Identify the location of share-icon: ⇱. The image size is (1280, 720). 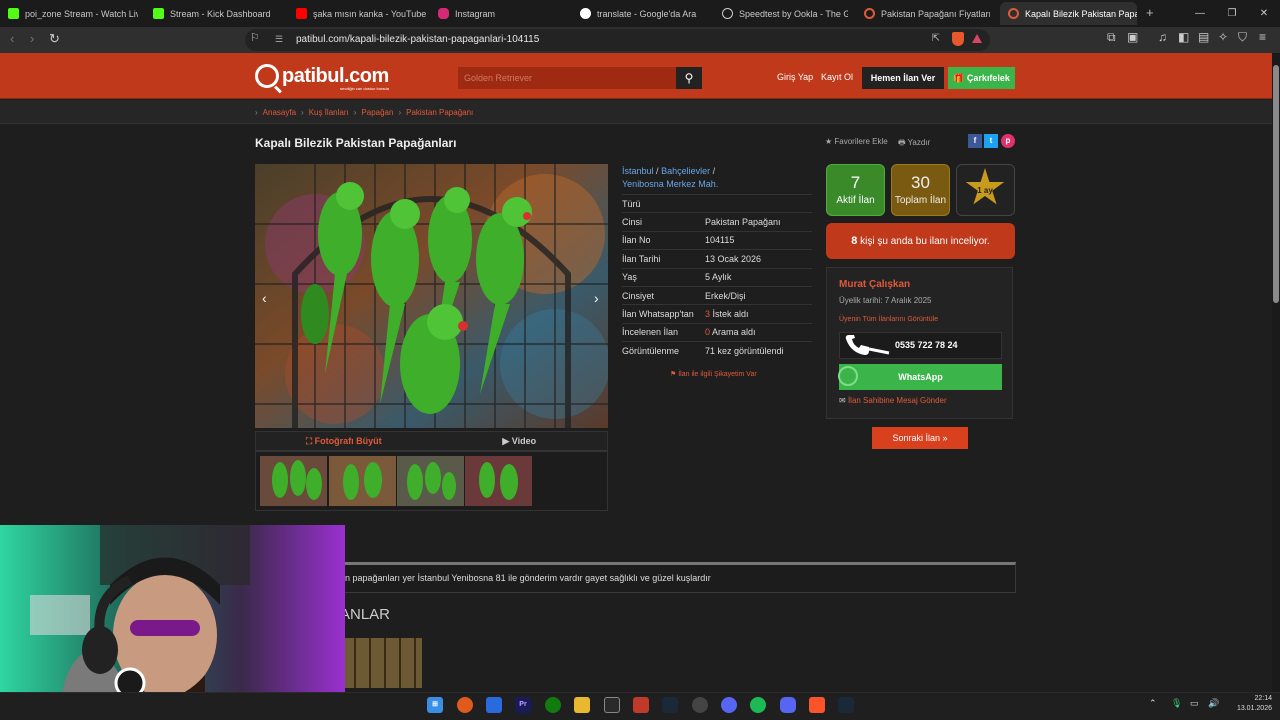
(936, 38).